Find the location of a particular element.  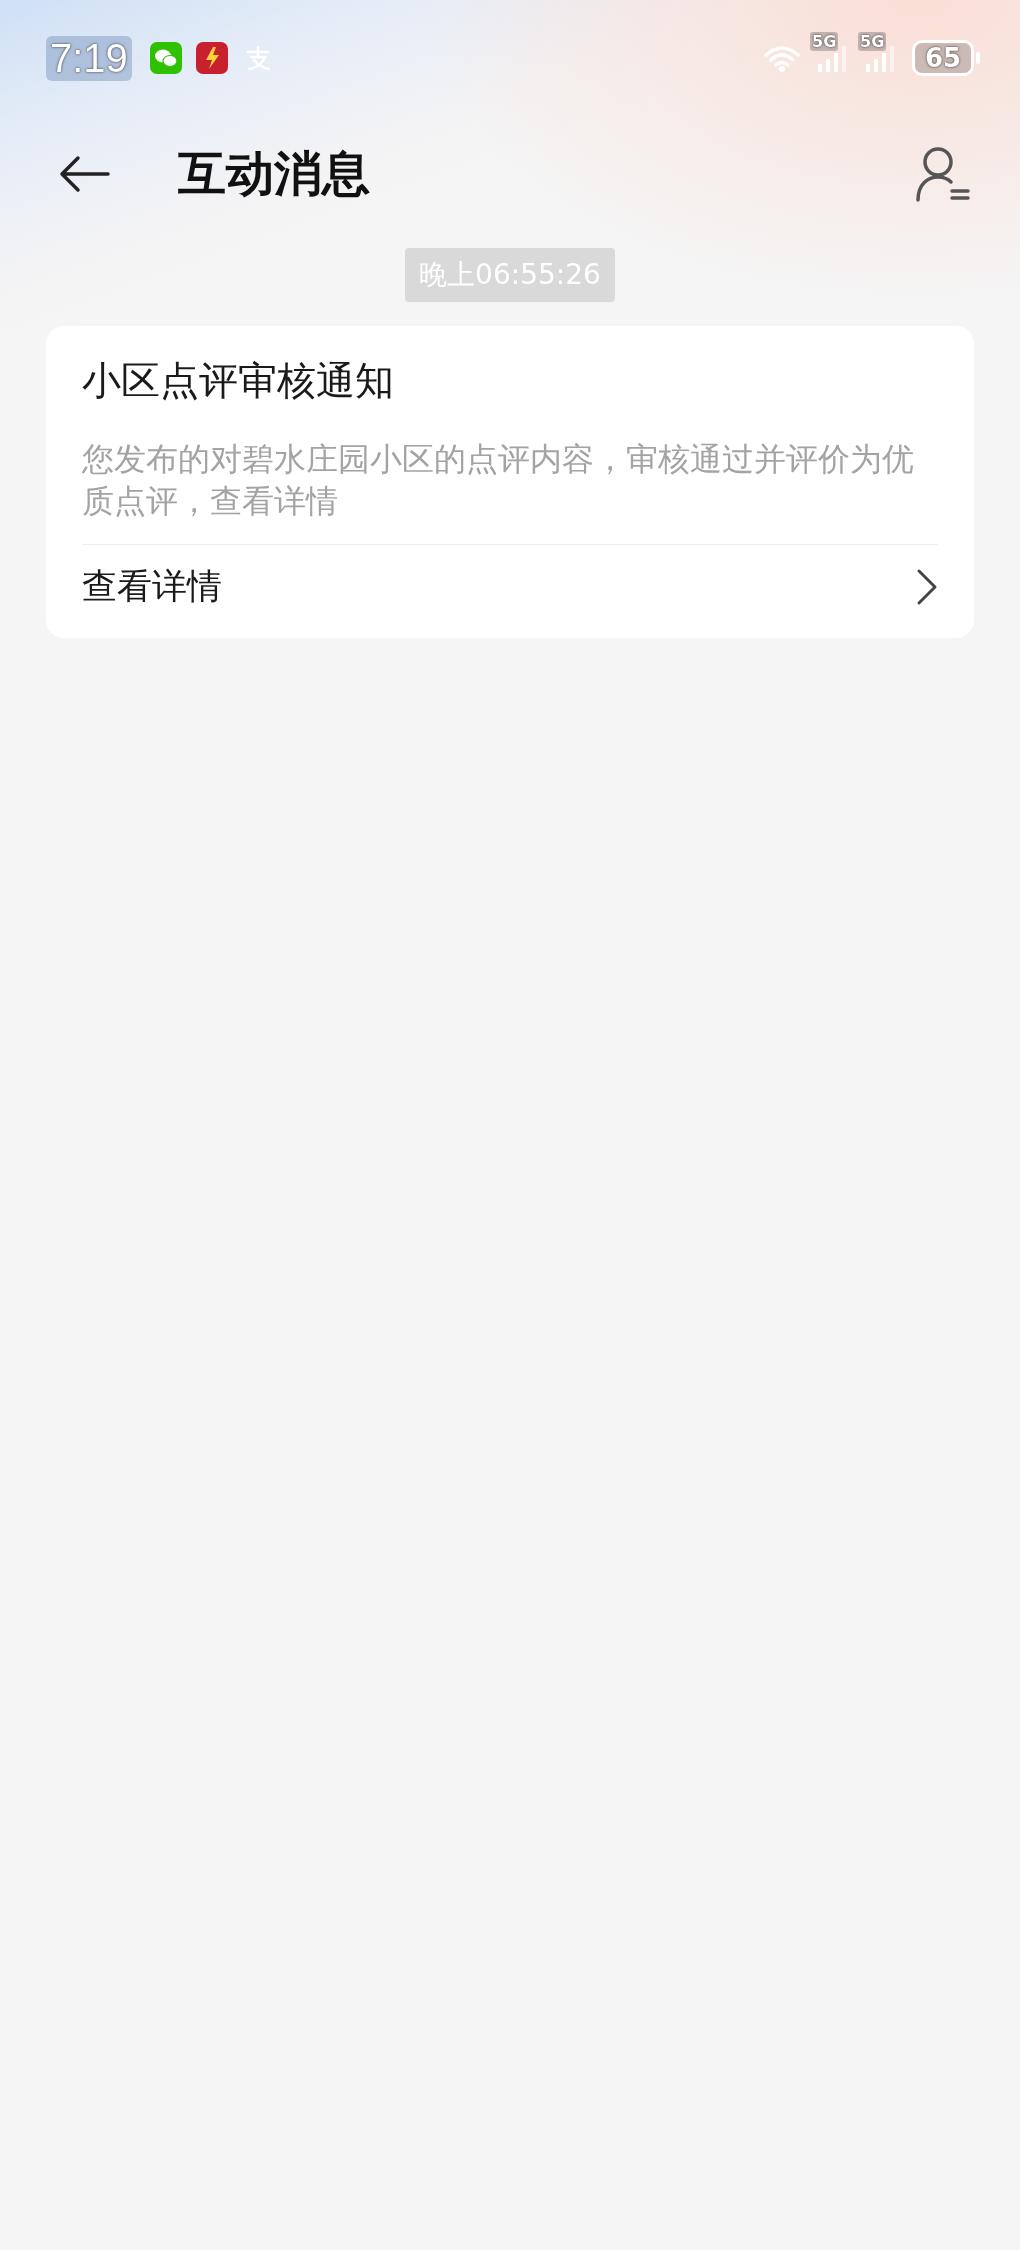

chevron-right-icon is located at coordinates (927, 586).